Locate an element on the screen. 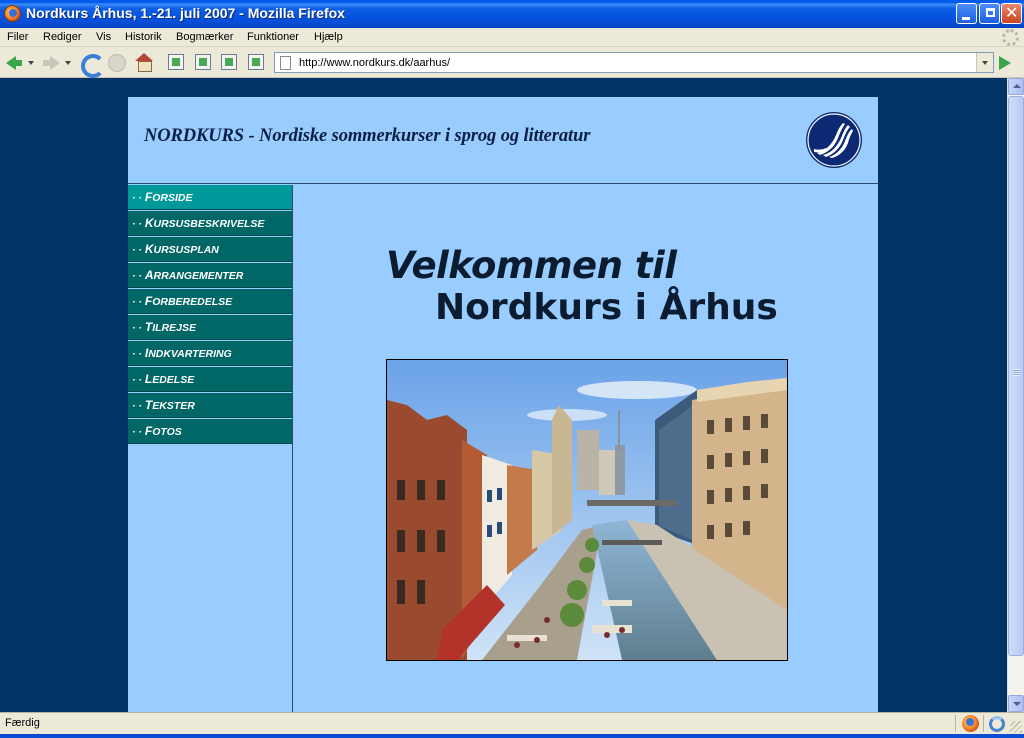 Image resolution: width=1024 pixels, height=738 pixels. nav-item-label: rrangementer is located at coordinates (198, 276).